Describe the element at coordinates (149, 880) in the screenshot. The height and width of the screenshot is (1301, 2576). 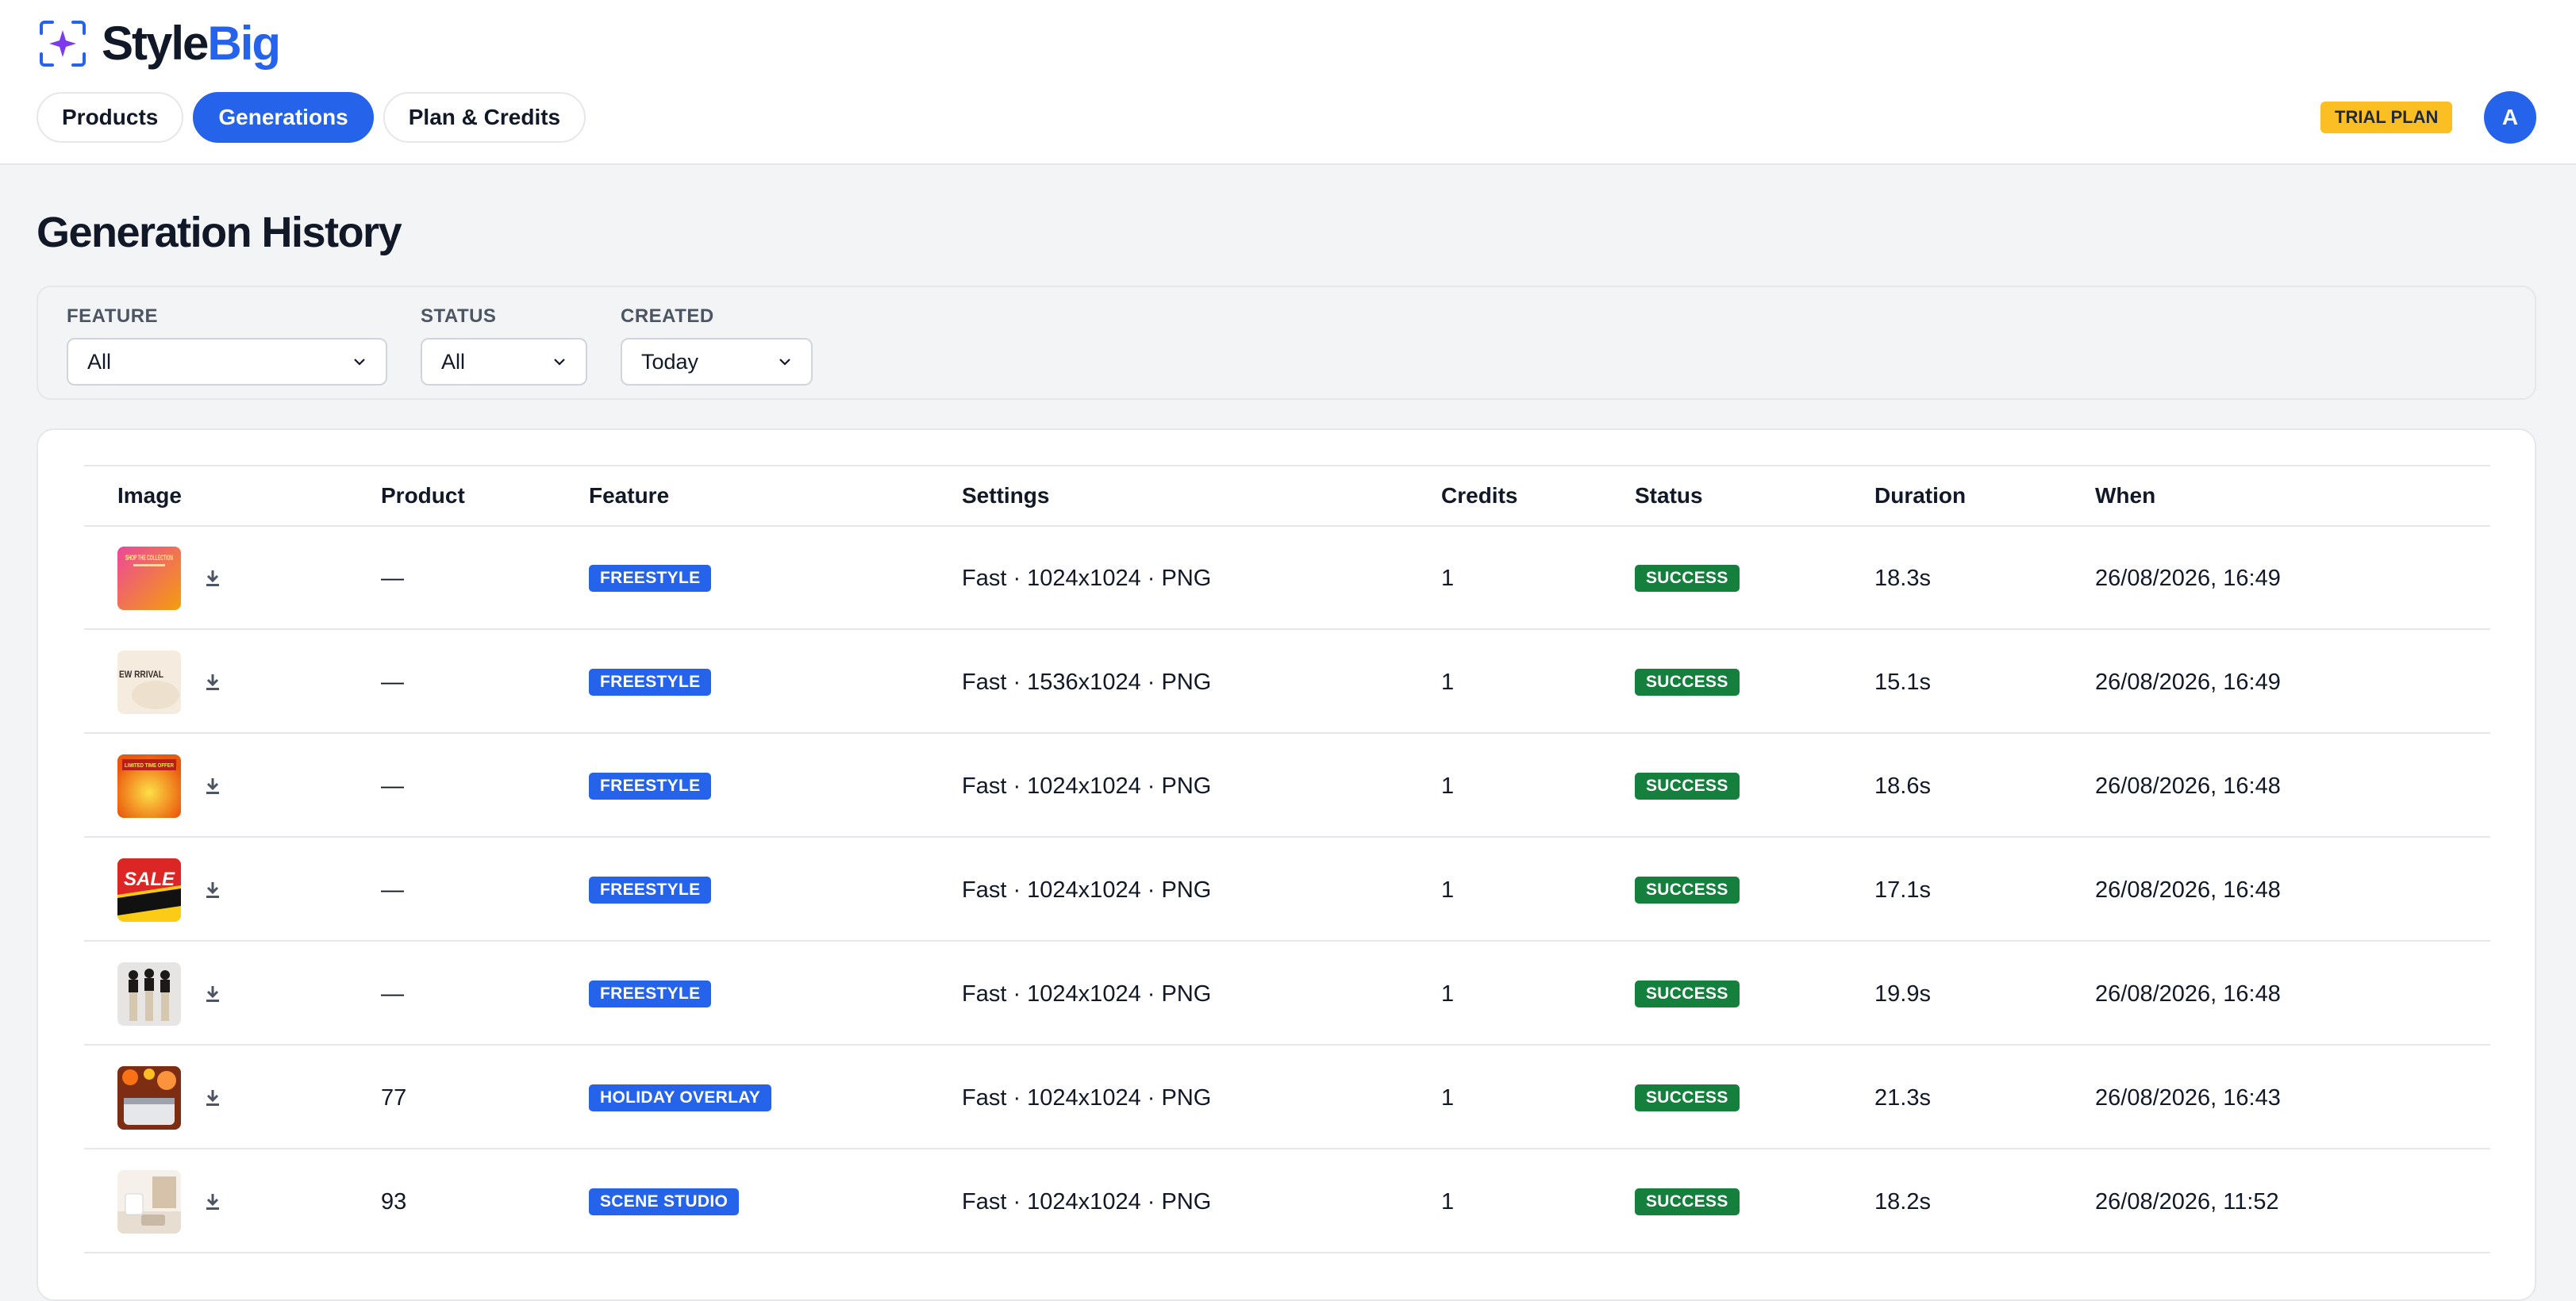
I see `svg-text: SALE` at that location.